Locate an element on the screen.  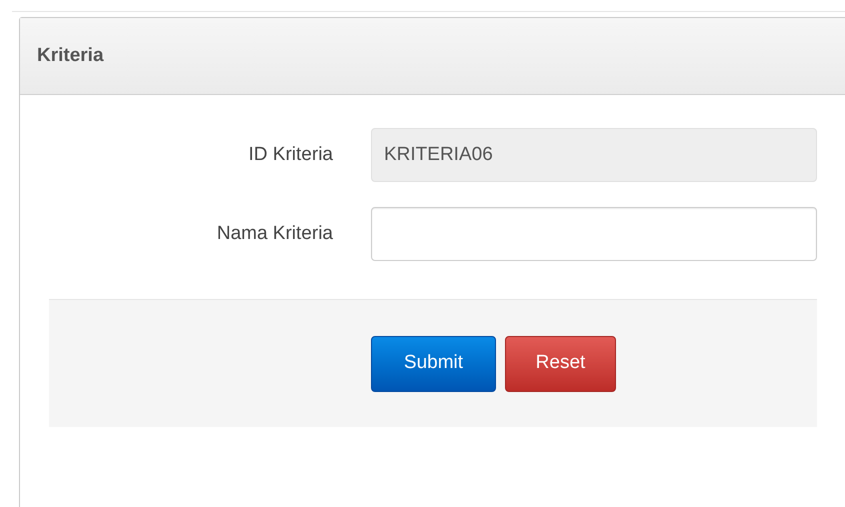
field-label: Nama Kriteria is located at coordinates (274, 234).